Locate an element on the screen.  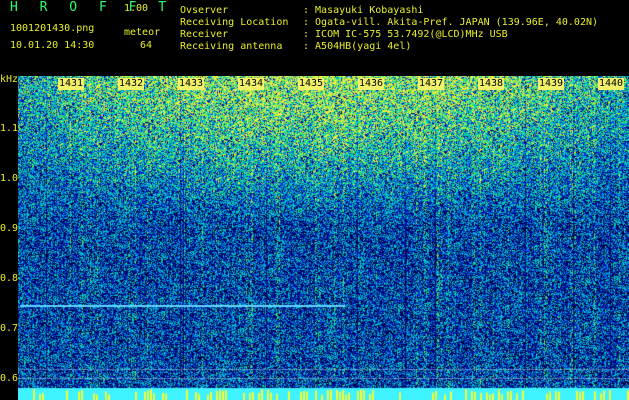
x-tick-1432: 1432 is located at coordinates (131, 84).